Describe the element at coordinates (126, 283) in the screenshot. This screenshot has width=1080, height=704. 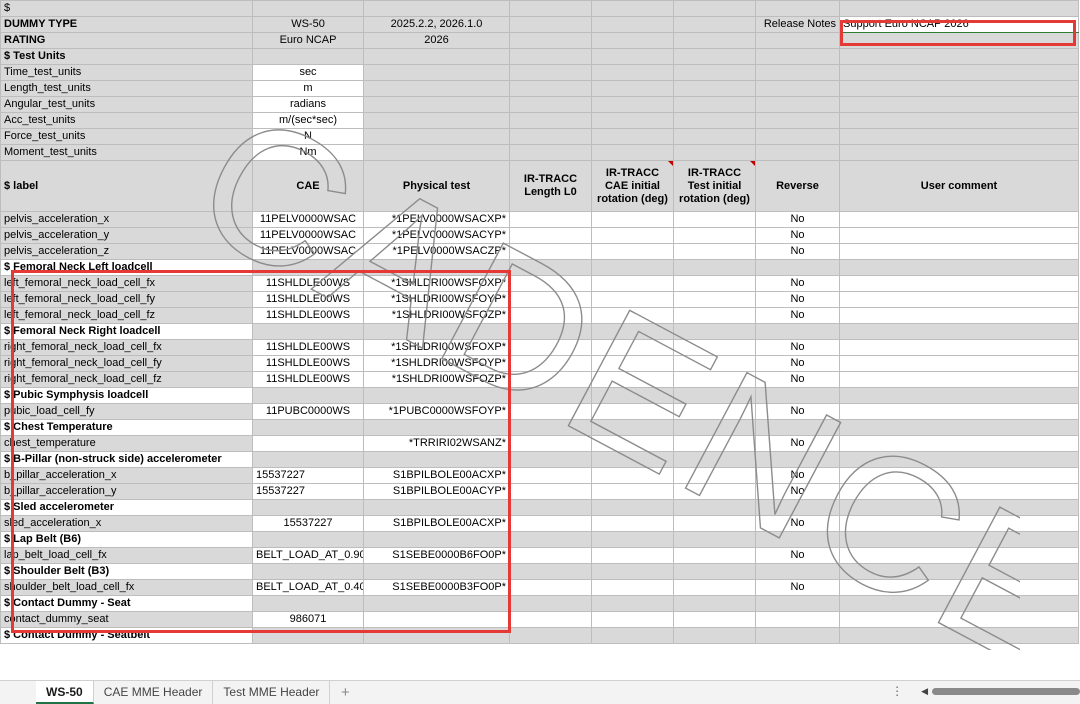
I see `signal-label: left_femoral_neck_load_cell_fx` at that location.